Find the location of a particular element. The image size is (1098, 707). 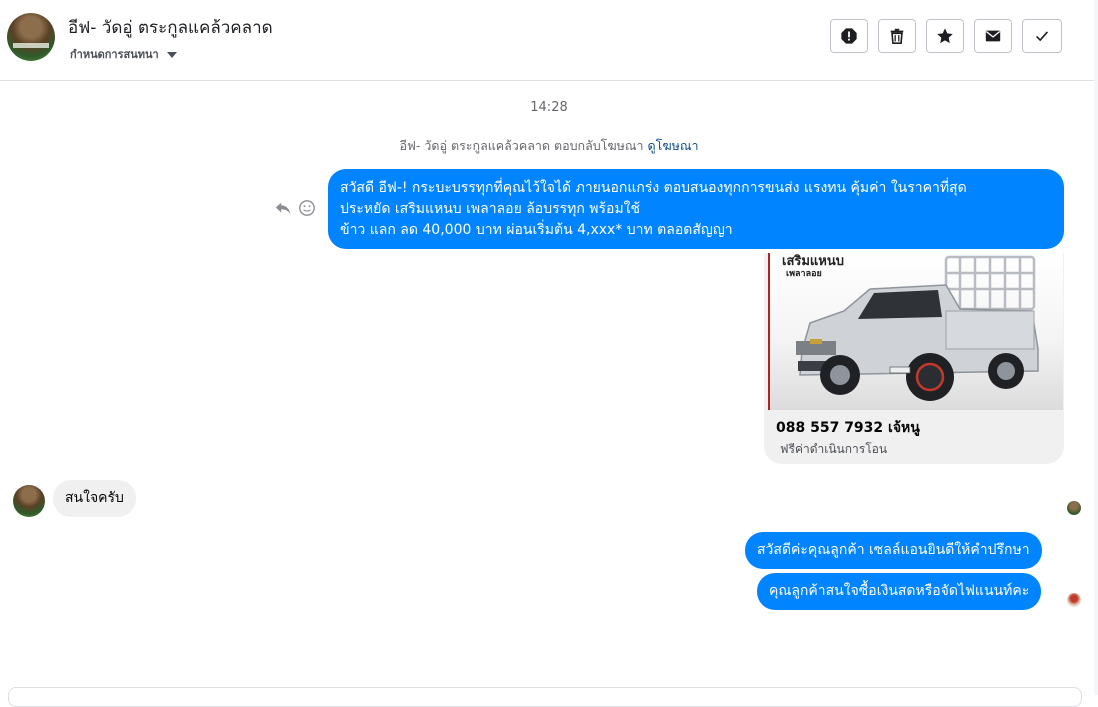

message-actions is located at coordinates (295, 208).